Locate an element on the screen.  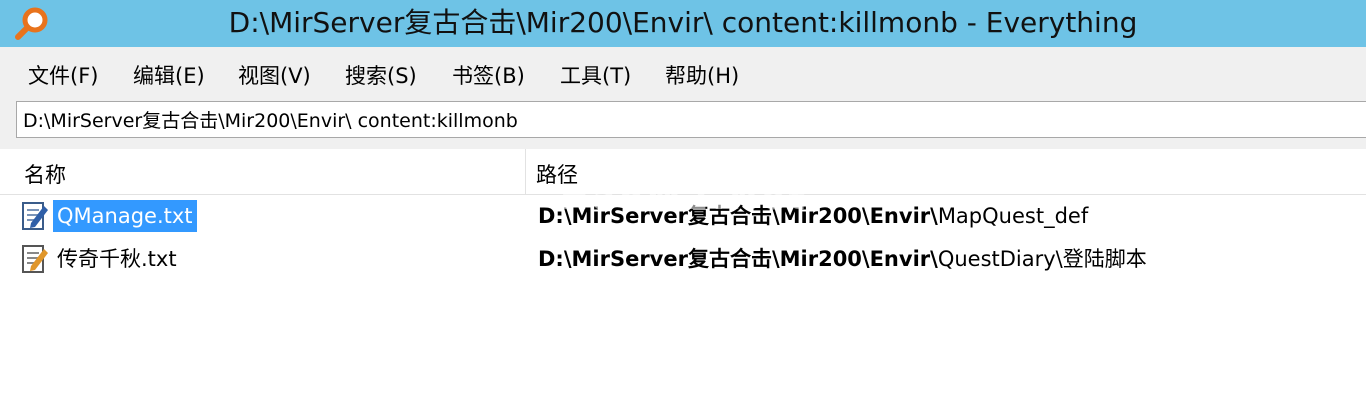
menu-help: 帮助(H) is located at coordinates (702, 75).